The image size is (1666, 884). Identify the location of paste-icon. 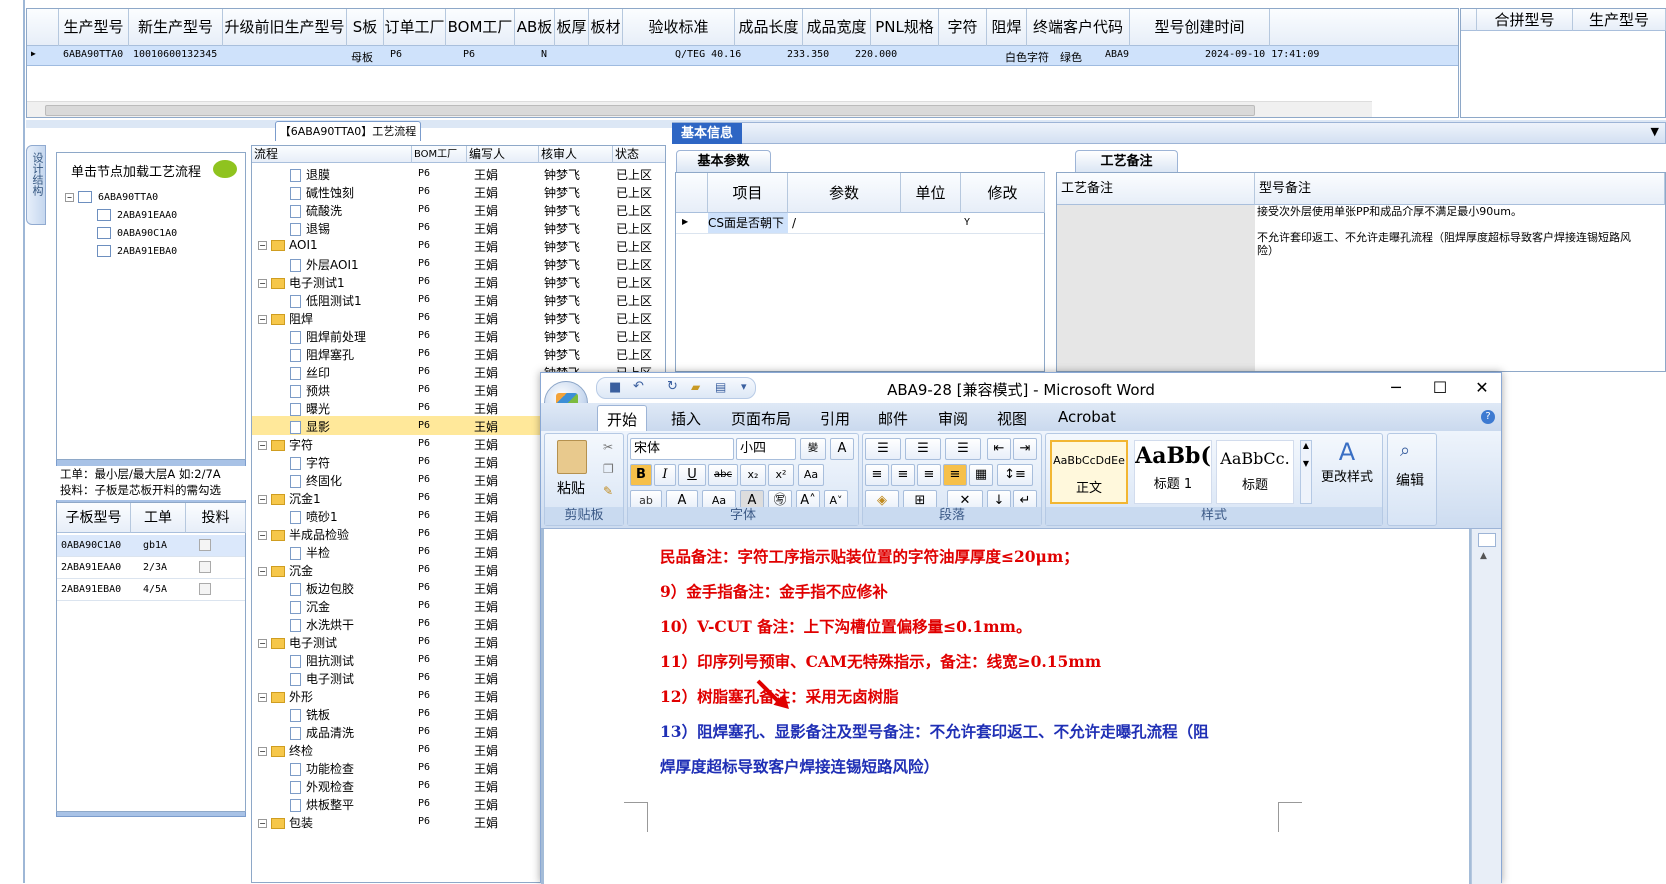
(572, 457).